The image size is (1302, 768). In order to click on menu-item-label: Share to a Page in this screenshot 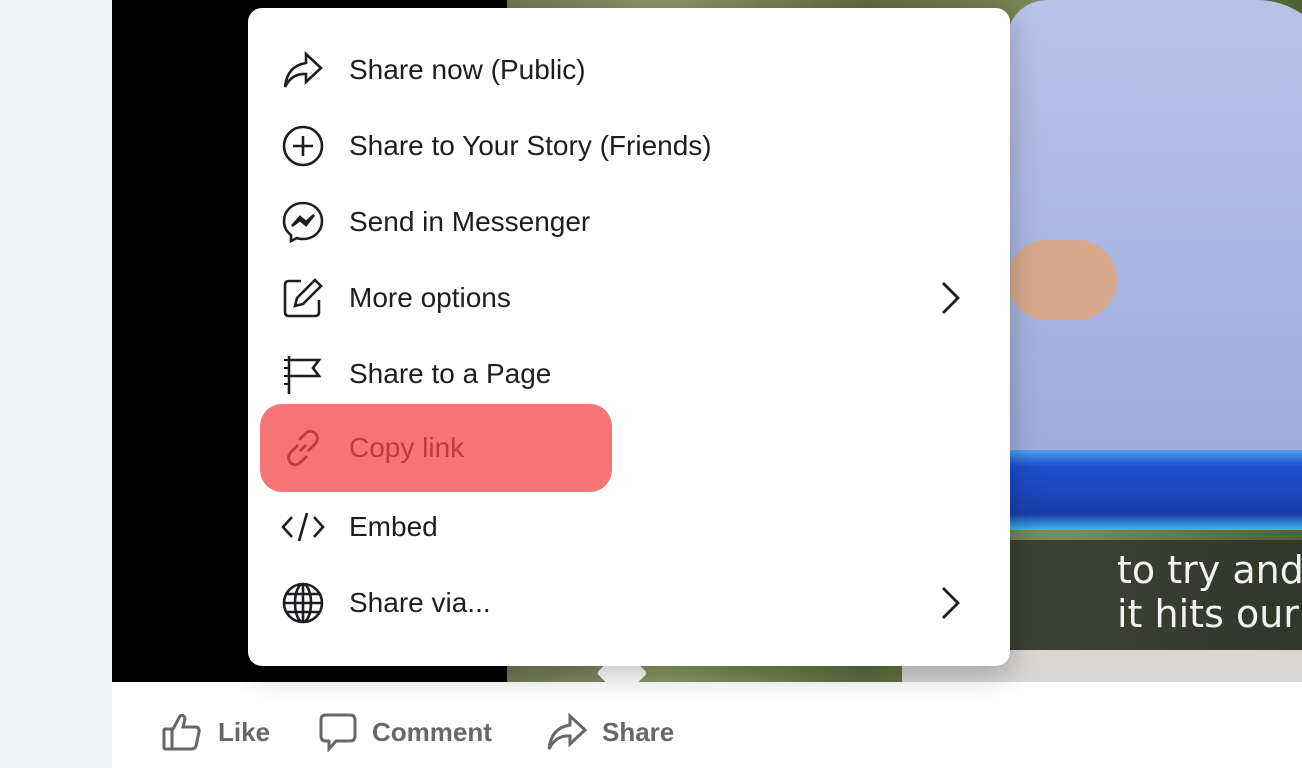, I will do `click(450, 373)`.